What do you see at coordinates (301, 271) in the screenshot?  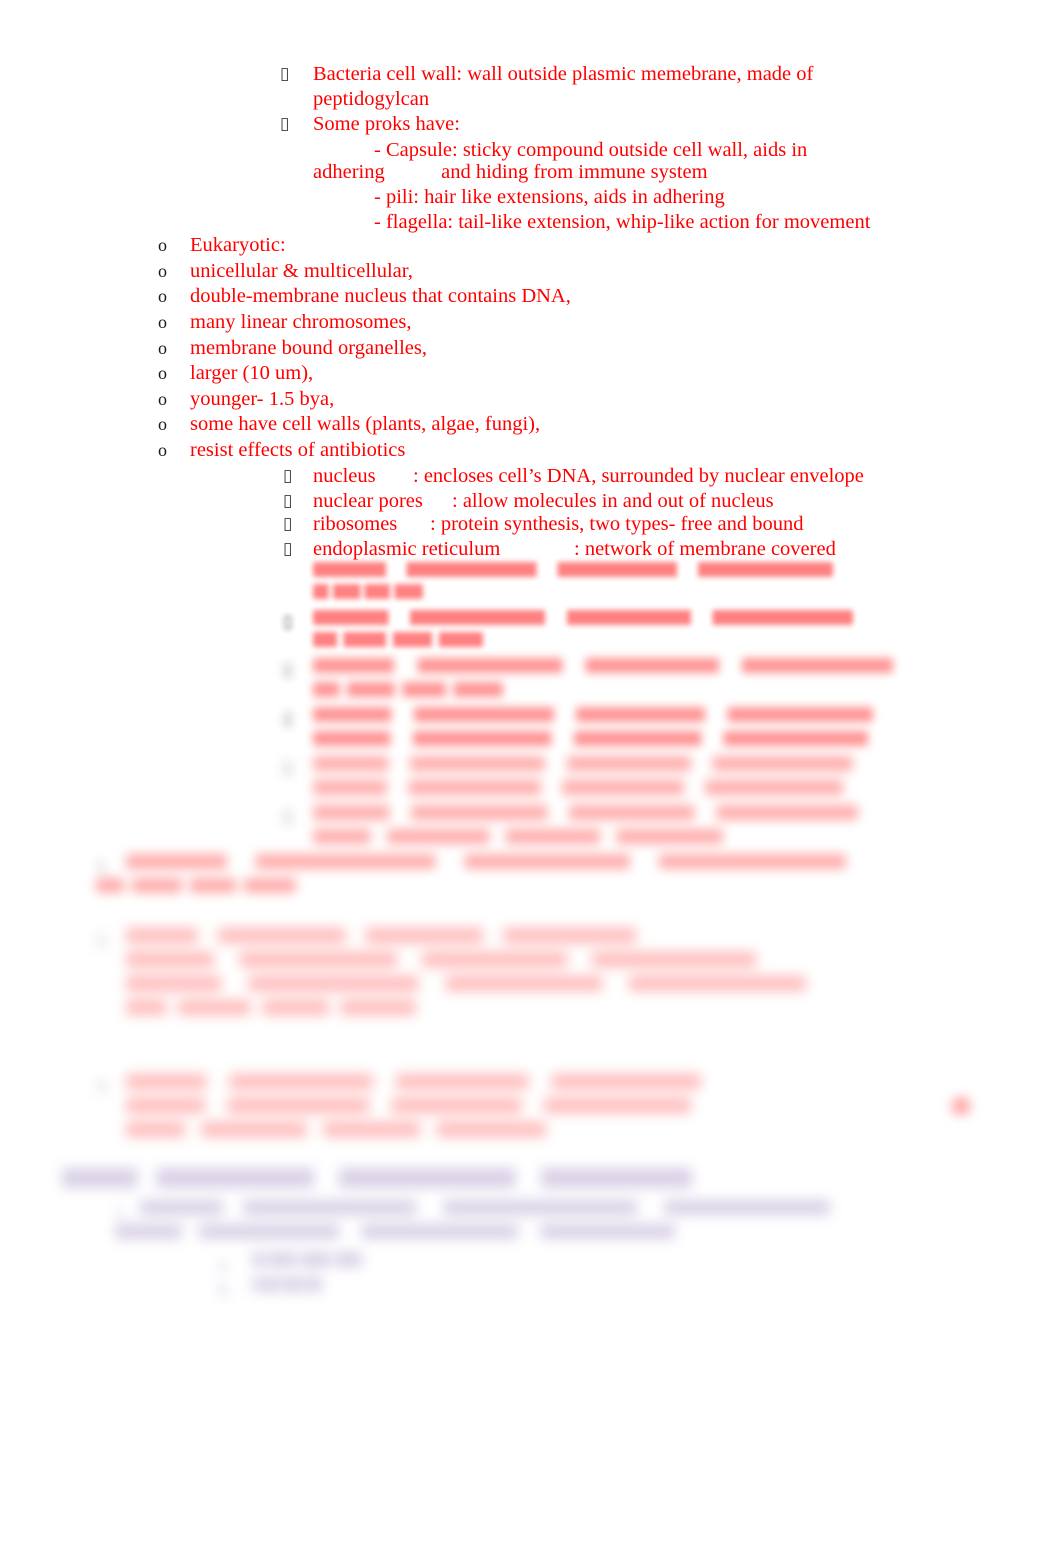 I see `euk-bullet-label: unicellular & multicellular,` at bounding box center [301, 271].